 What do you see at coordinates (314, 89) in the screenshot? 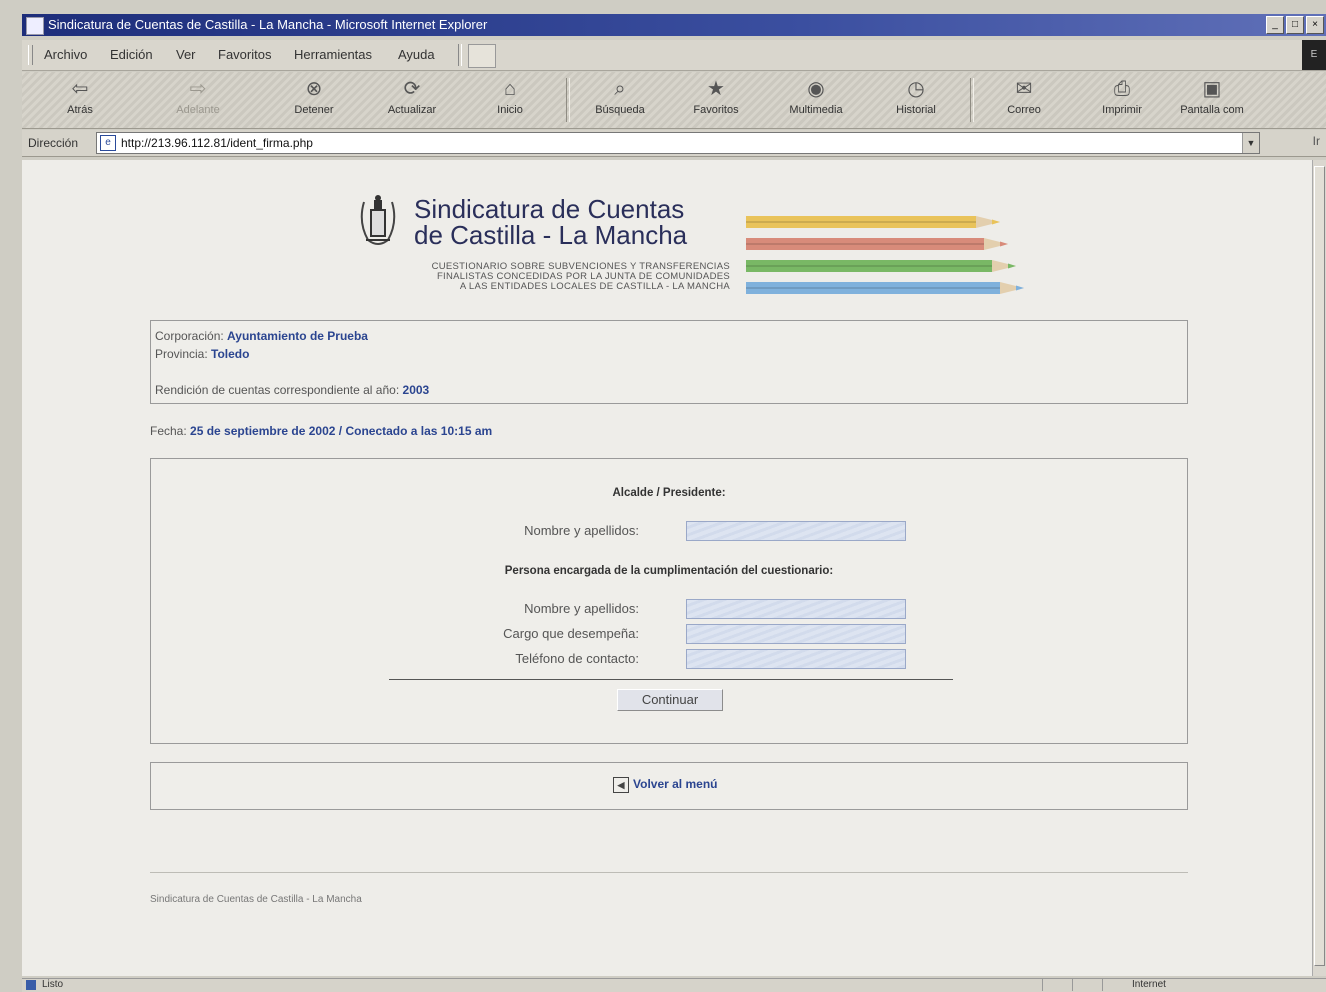
I see `stop-icon: ⊗` at bounding box center [314, 89].